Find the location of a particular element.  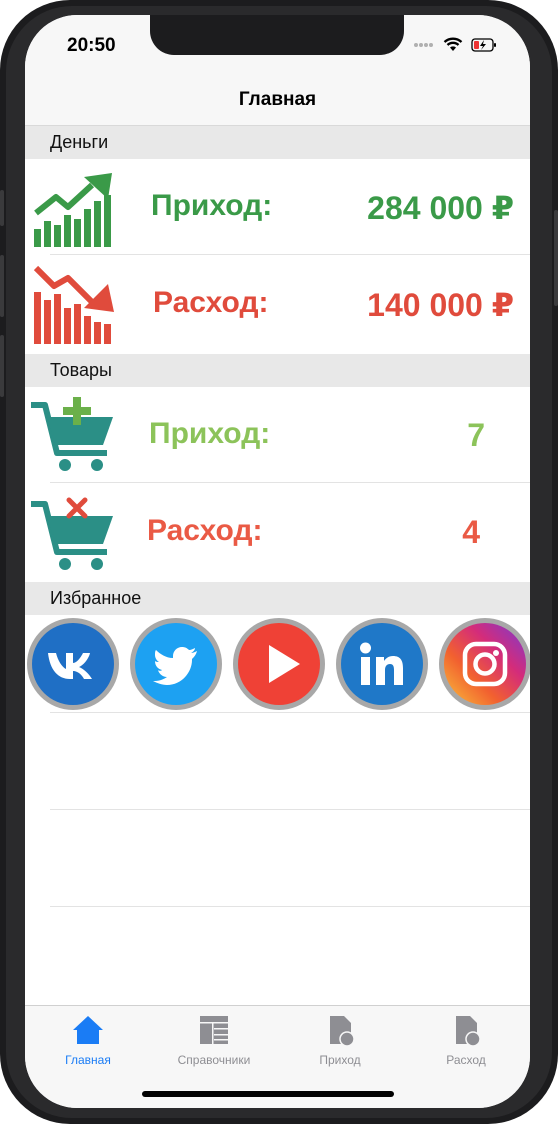

tab-expense-label: Расход is located at coordinates (466, 1060).